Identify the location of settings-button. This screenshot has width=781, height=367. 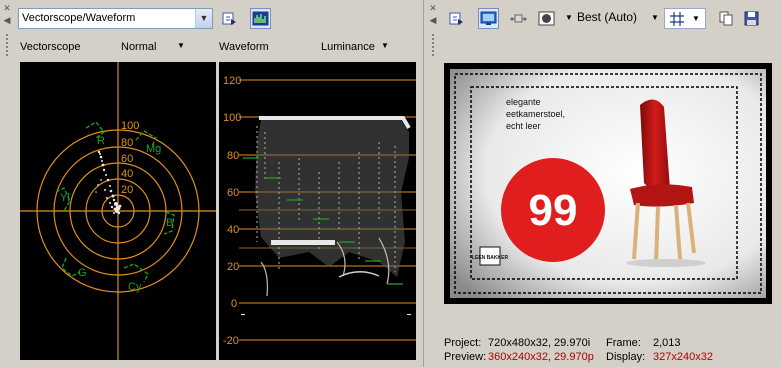
(229, 18).